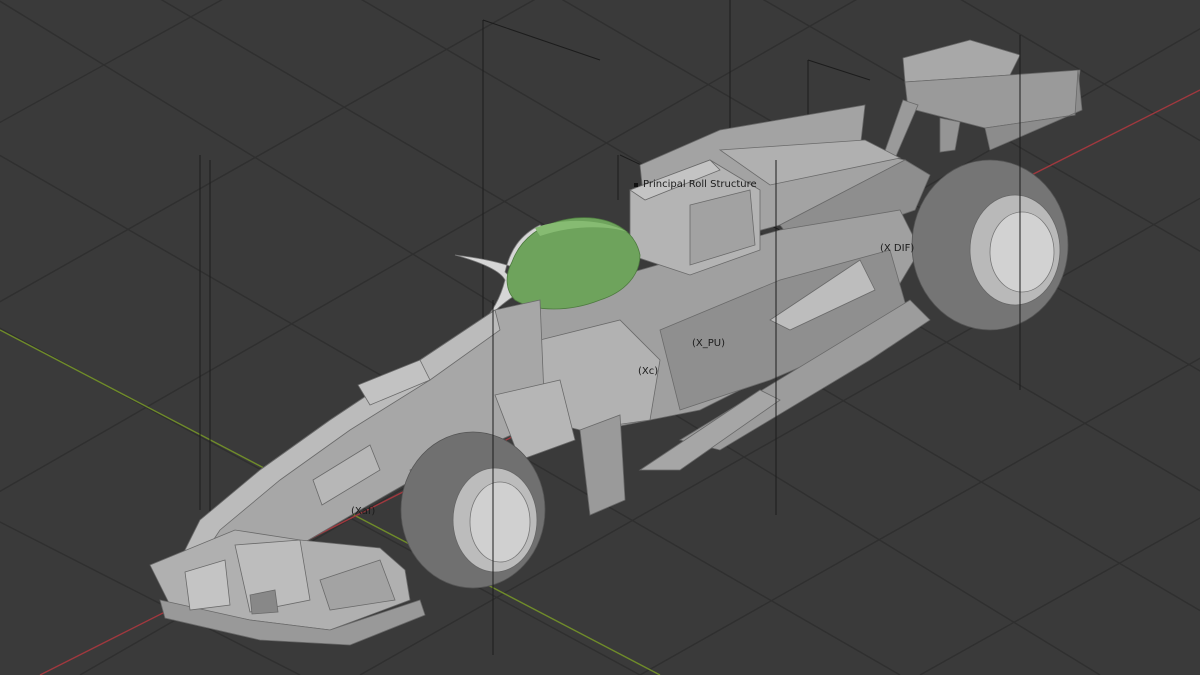 Image resolution: width=1200 pixels, height=675 pixels. What do you see at coordinates (700, 184) in the screenshot?
I see `label-principal-roll-structure: Principal Roll Structure` at bounding box center [700, 184].